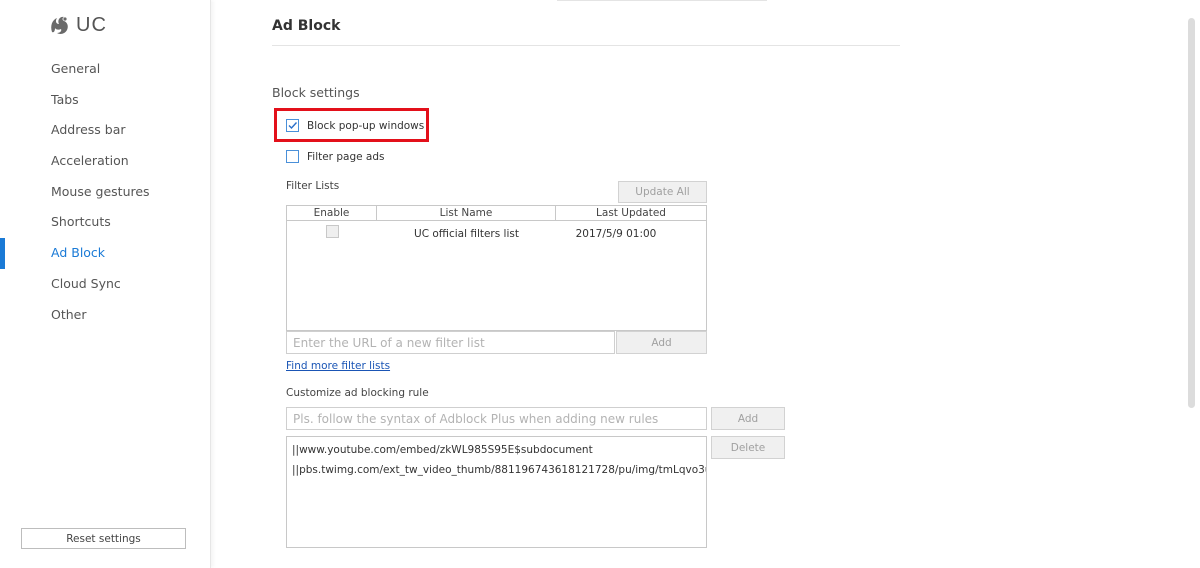 The height and width of the screenshot is (568, 1200). Describe the element at coordinates (662, 192) in the screenshot. I see `update-all-button: Update All` at that location.